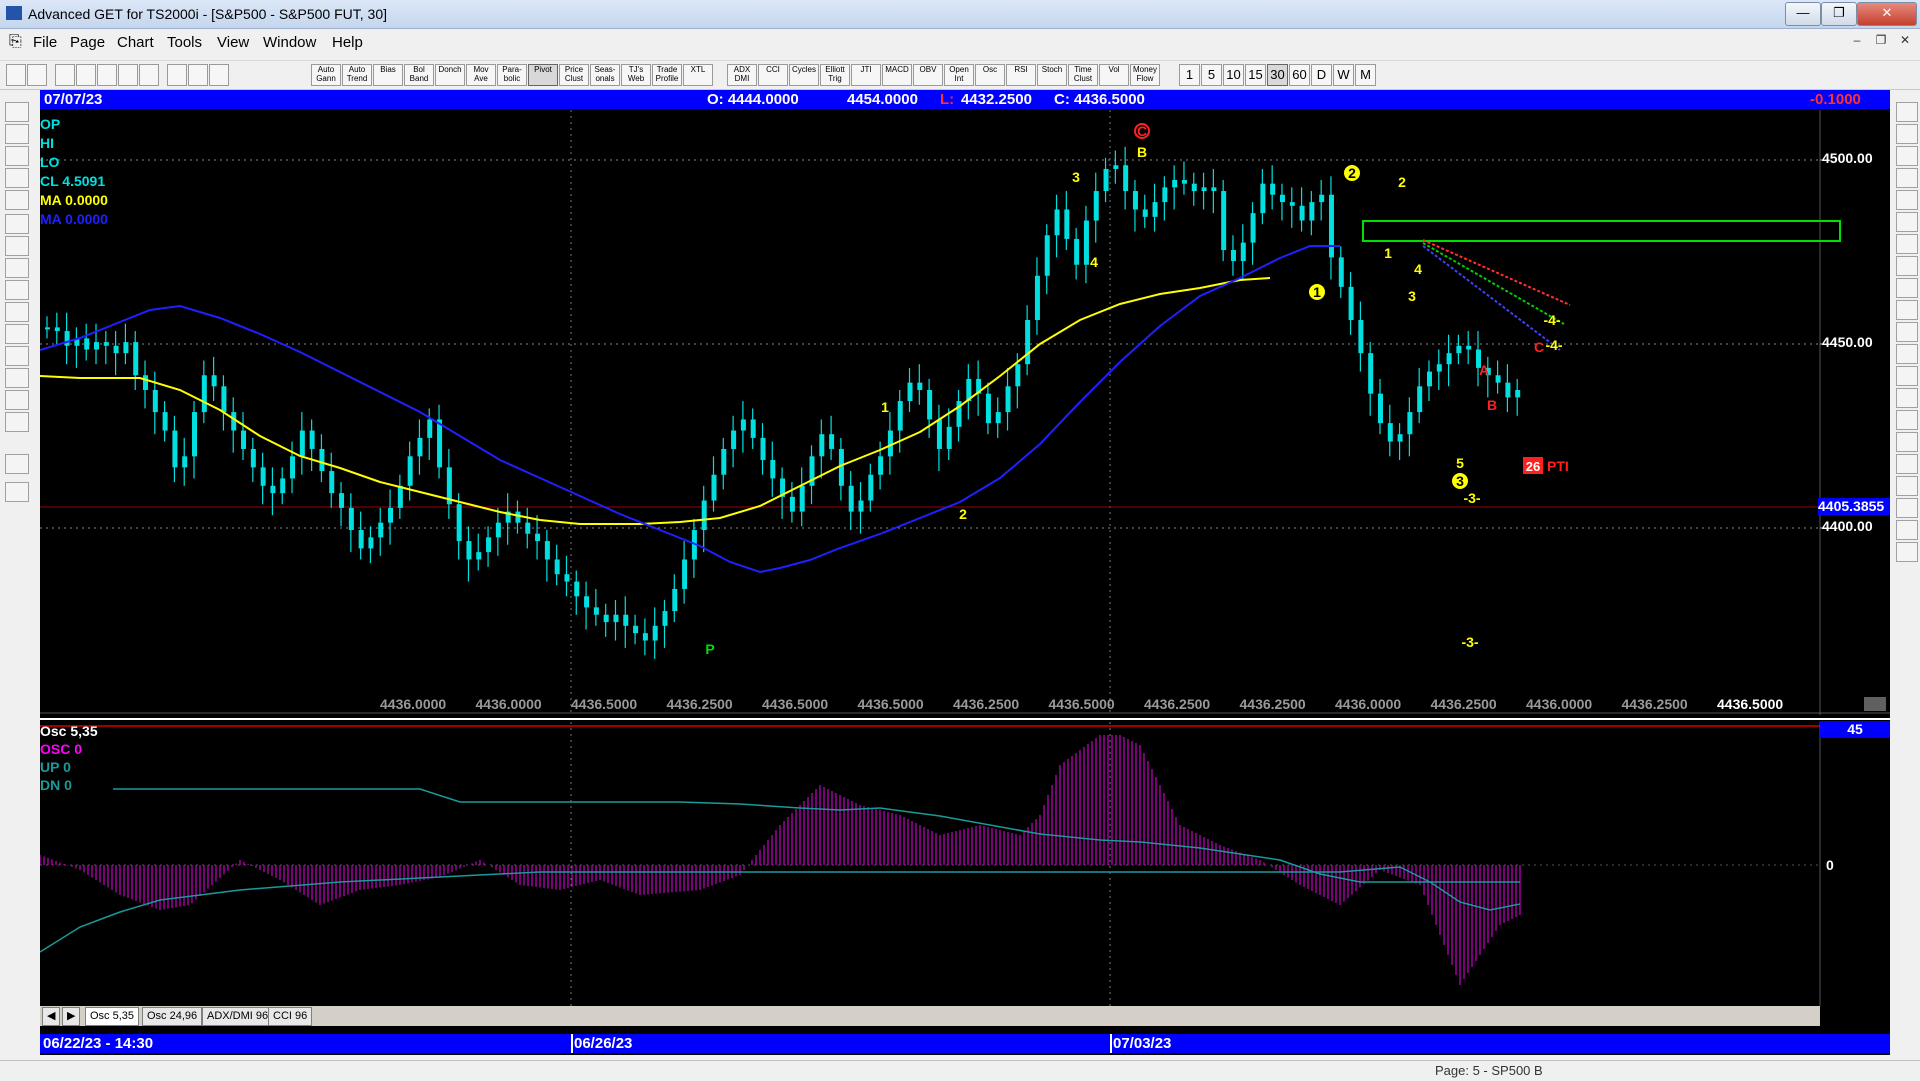 This screenshot has width=1920, height=1081. What do you see at coordinates (1839, 14) in the screenshot?
I see `maximize-button: ❐` at bounding box center [1839, 14].